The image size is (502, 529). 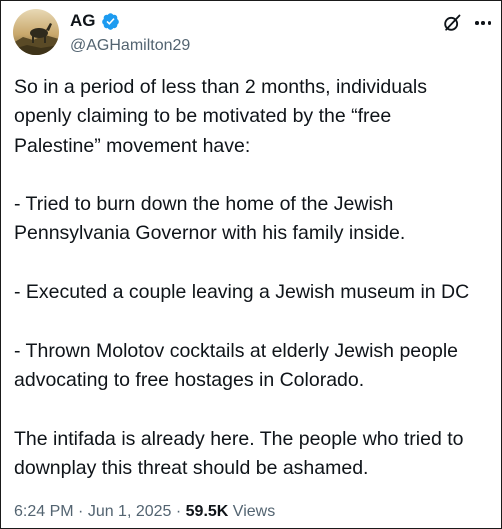 I want to click on tweet-meta: 6:24 PM · Jun 1, 2025 · 59.5K Views, so click(x=144, y=512).